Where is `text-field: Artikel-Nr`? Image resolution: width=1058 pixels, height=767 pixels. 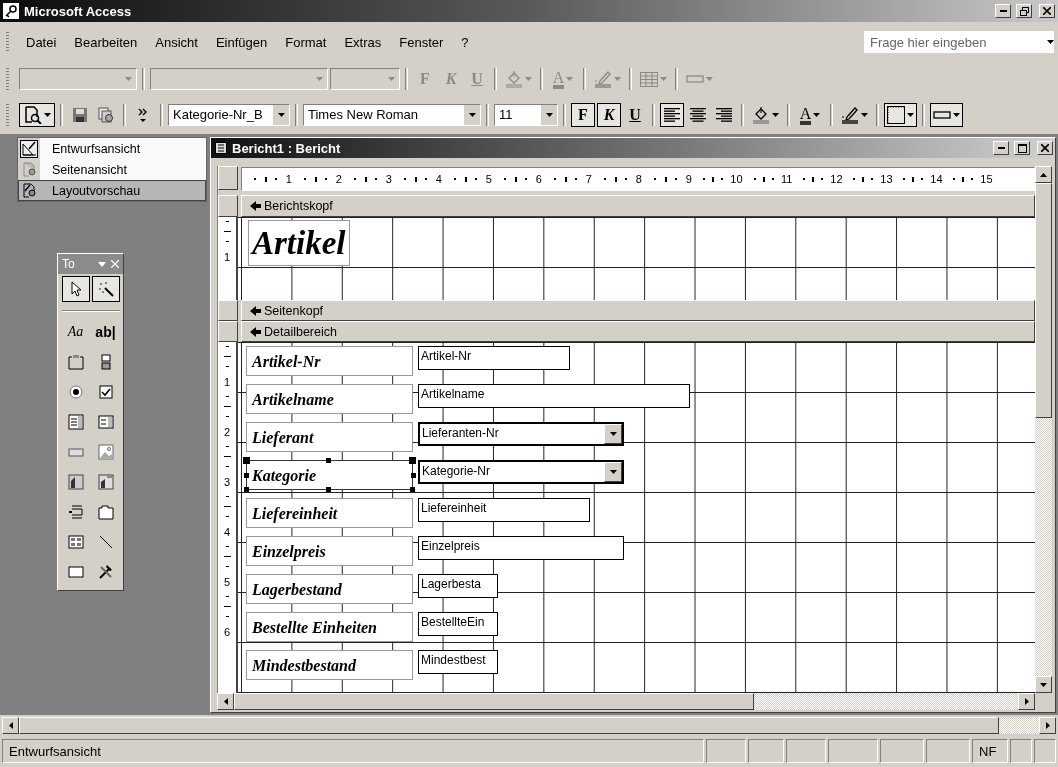 text-field: Artikel-Nr is located at coordinates (494, 358).